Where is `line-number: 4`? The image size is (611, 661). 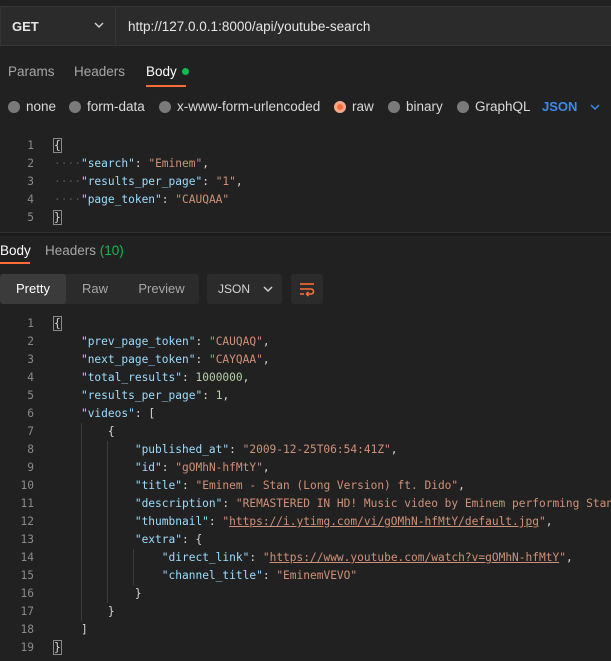
line-number: 4 is located at coordinates (30, 377).